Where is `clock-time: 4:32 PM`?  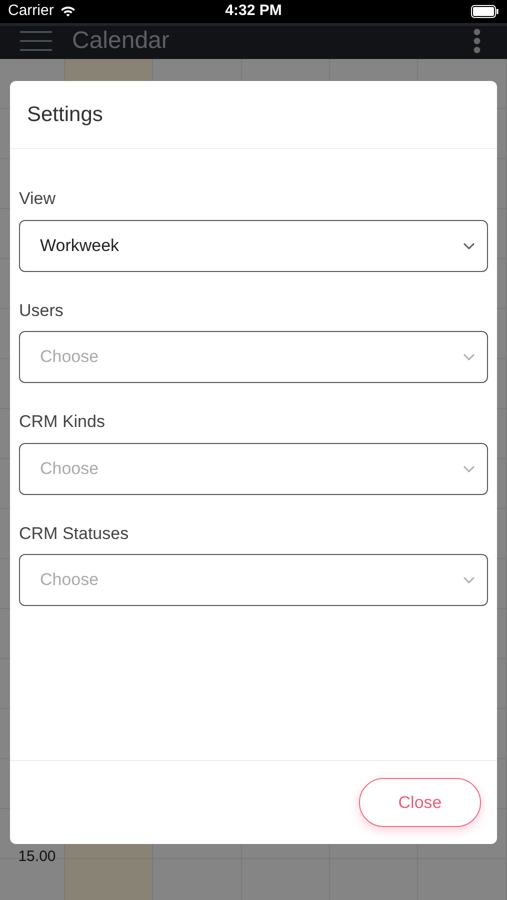 clock-time: 4:32 PM is located at coordinates (253, 11).